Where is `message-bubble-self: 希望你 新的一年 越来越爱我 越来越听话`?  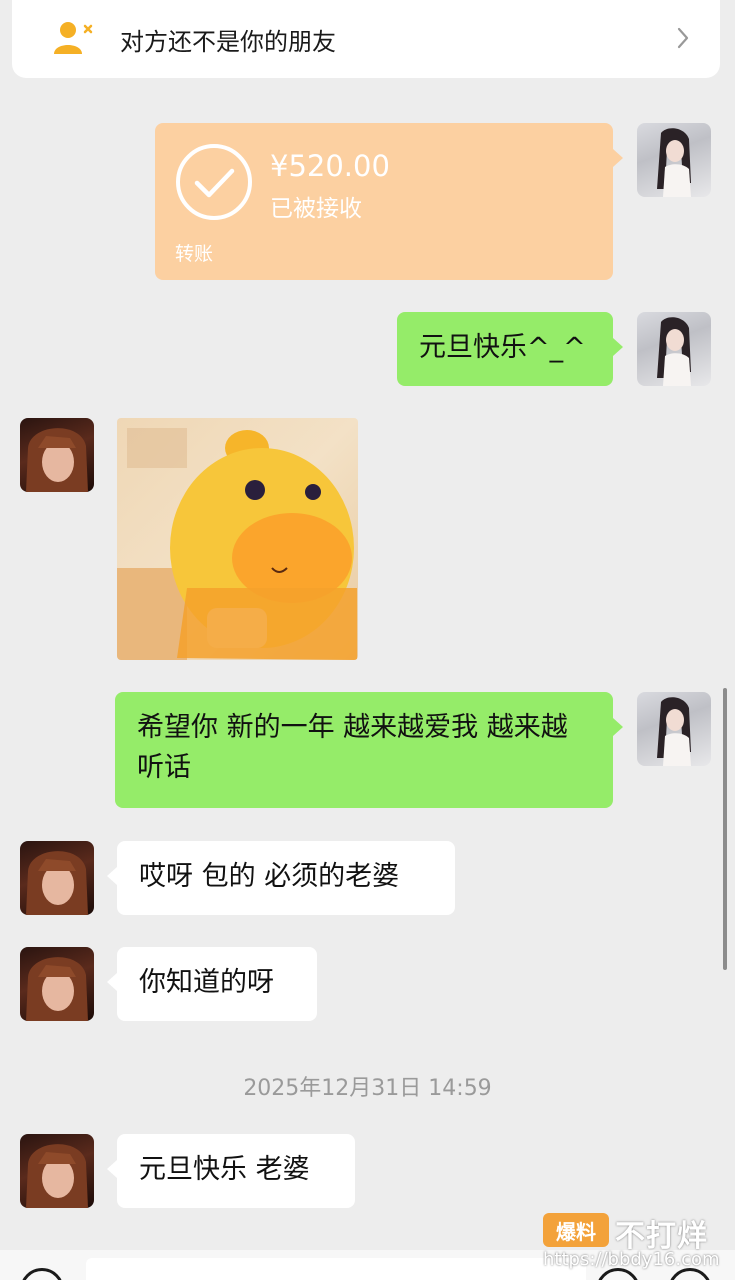
message-bubble-self: 希望你 新的一年 越来越爱我 越来越听话 is located at coordinates (369, 750).